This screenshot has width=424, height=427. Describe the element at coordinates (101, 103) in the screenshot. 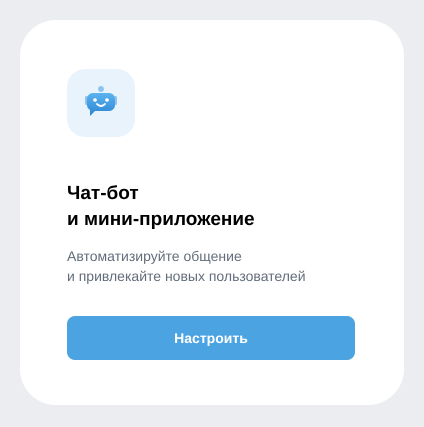

I see `chatbot-icon` at that location.